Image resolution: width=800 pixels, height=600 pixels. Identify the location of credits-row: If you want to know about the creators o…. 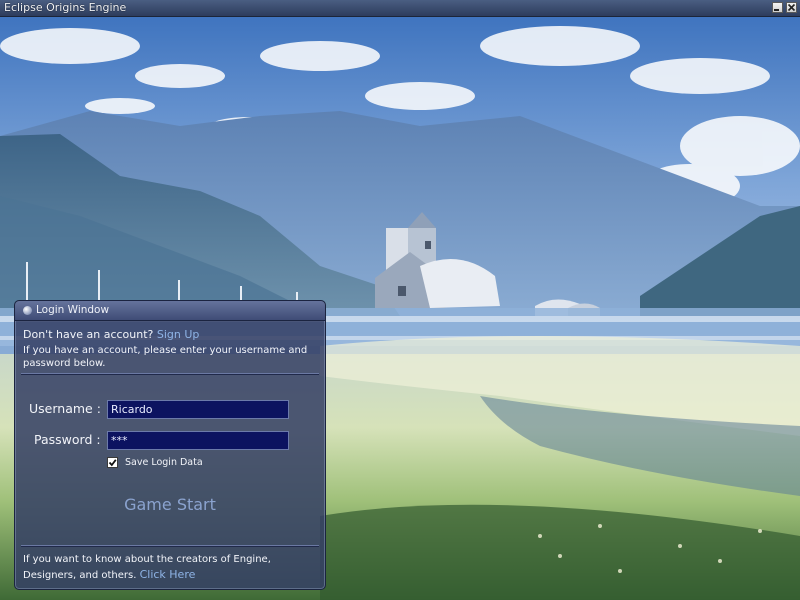
(171, 567).